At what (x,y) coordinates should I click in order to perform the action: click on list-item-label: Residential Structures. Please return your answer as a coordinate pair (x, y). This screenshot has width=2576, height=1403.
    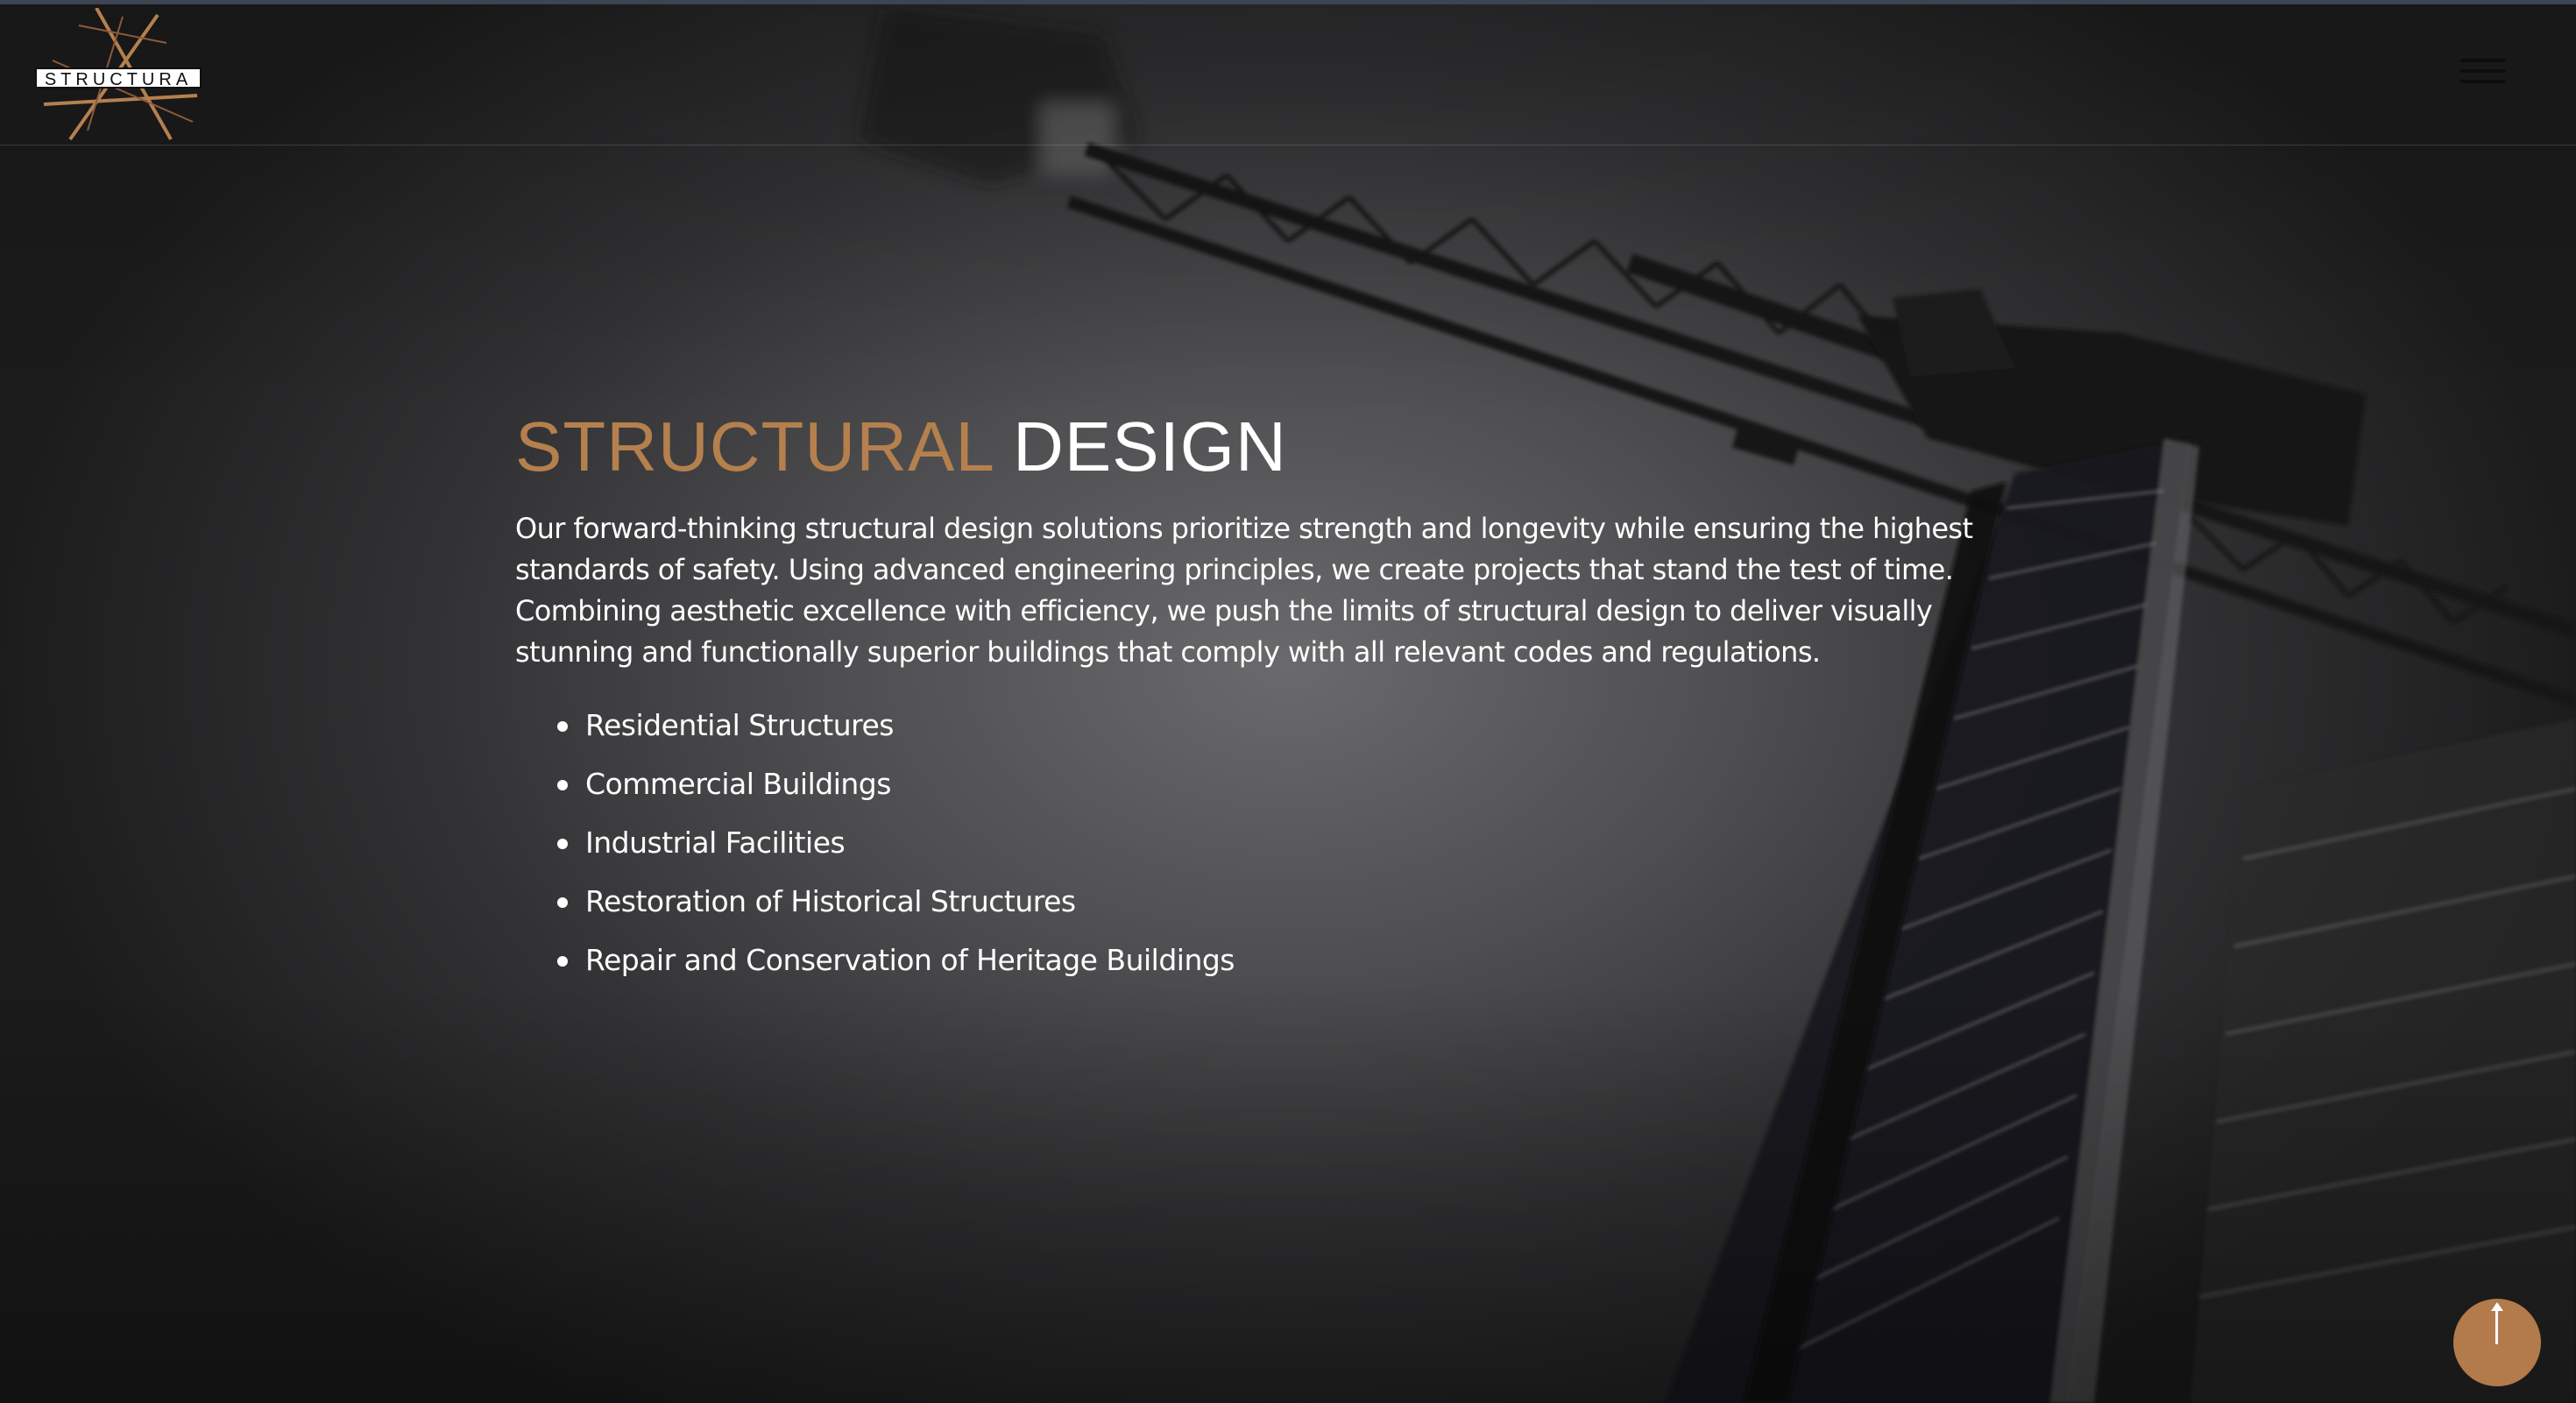
    Looking at the image, I should click on (739, 725).